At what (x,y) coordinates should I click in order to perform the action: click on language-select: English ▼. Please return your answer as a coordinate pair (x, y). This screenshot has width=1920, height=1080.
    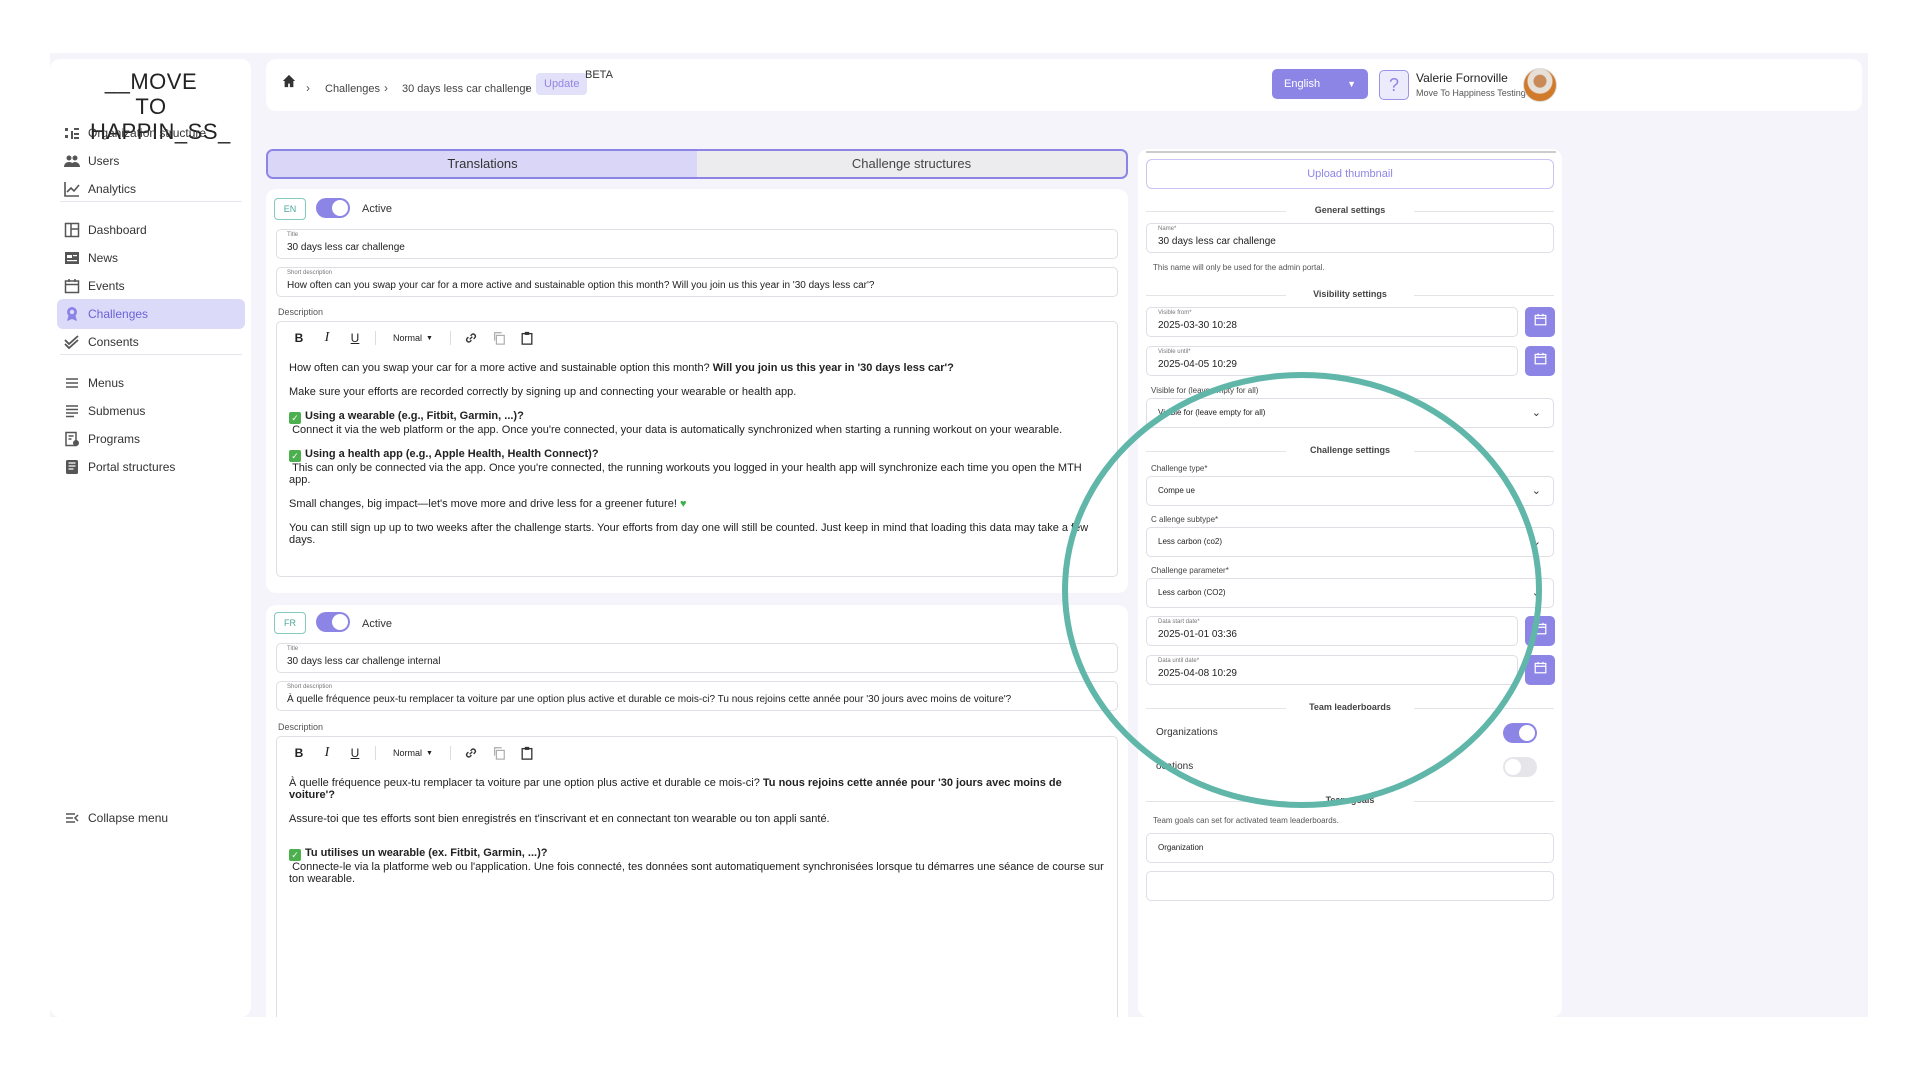
    Looking at the image, I should click on (1320, 84).